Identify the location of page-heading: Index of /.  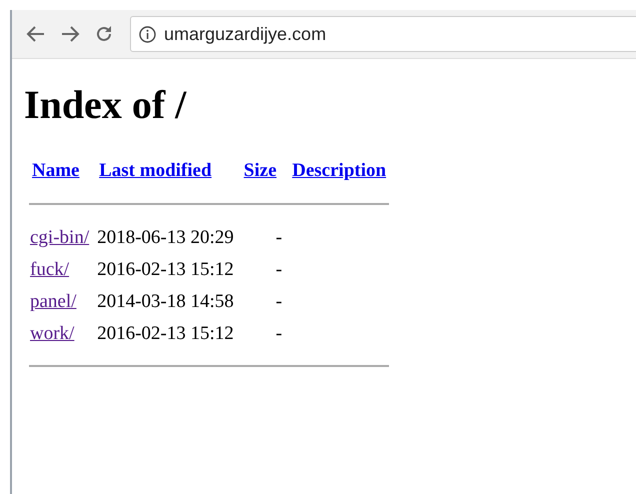
(106, 104).